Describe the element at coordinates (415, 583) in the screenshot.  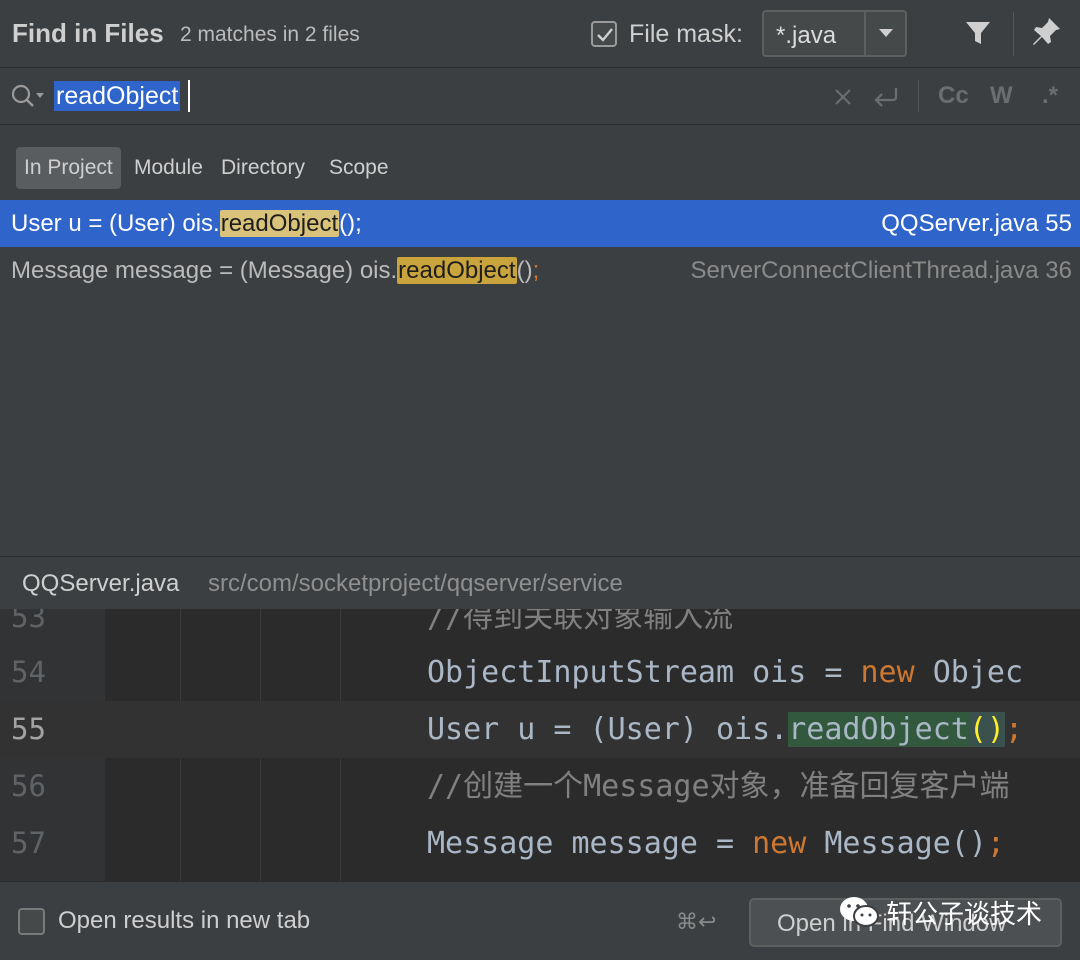
I see `preview-file-path: src/com/socketproject/qqserver/service` at that location.